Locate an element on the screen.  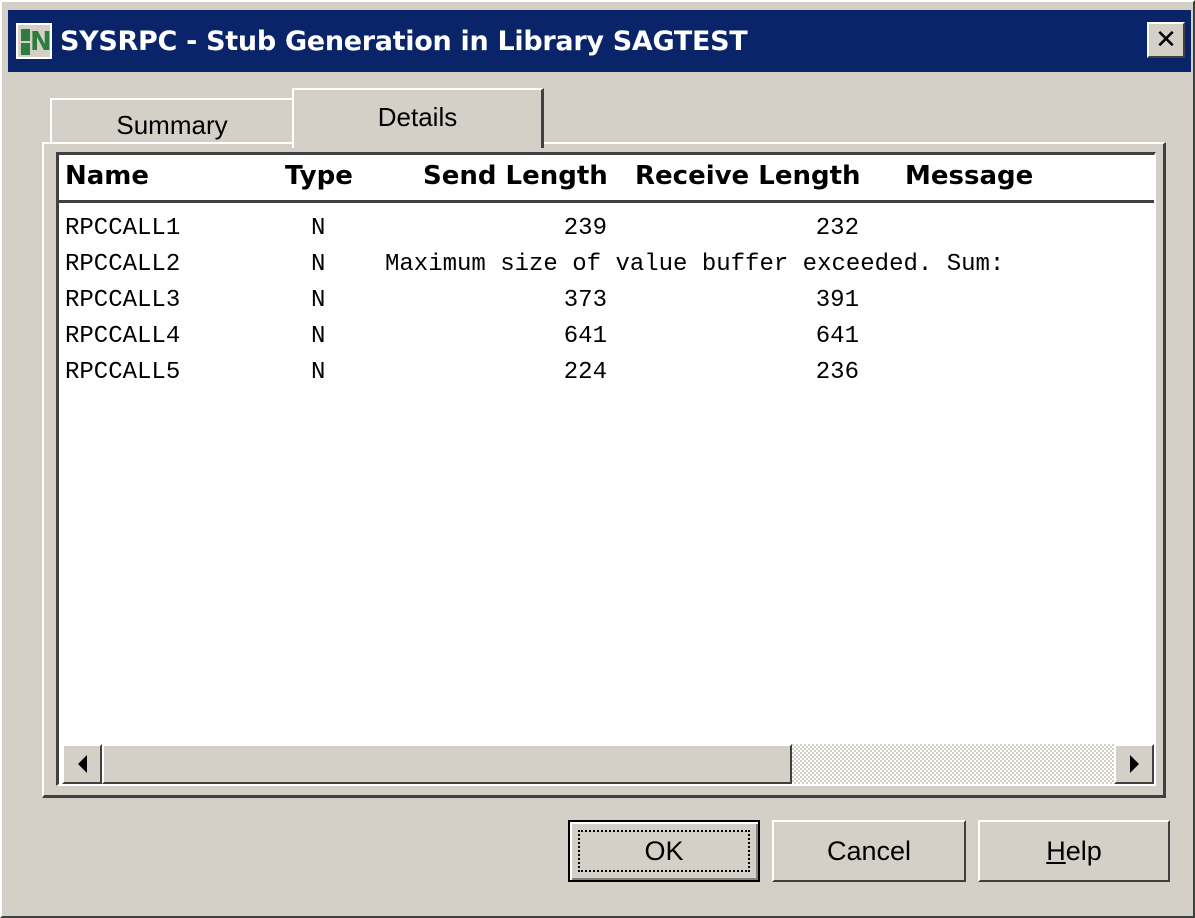
tab-summary: Summary is located at coordinates (172, 121).